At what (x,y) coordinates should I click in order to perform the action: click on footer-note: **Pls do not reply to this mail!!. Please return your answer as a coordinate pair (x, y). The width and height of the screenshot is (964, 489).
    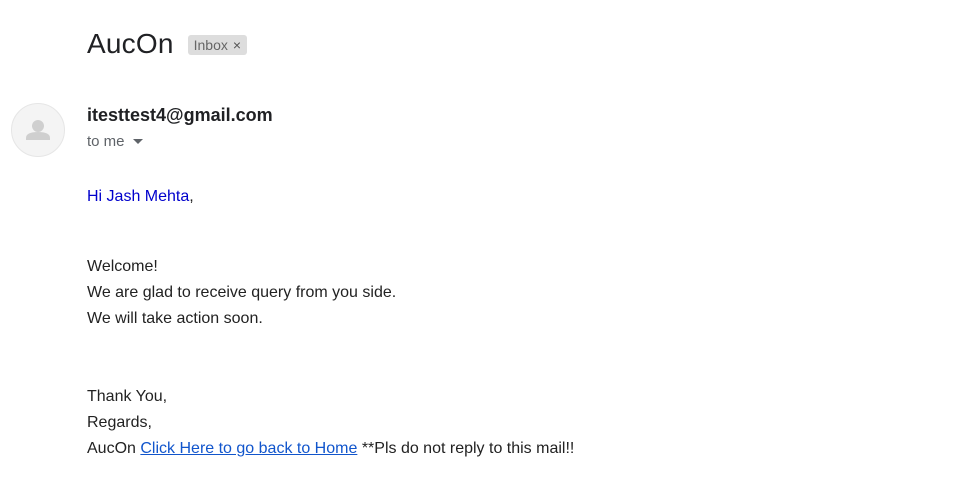
    Looking at the image, I should click on (468, 448).